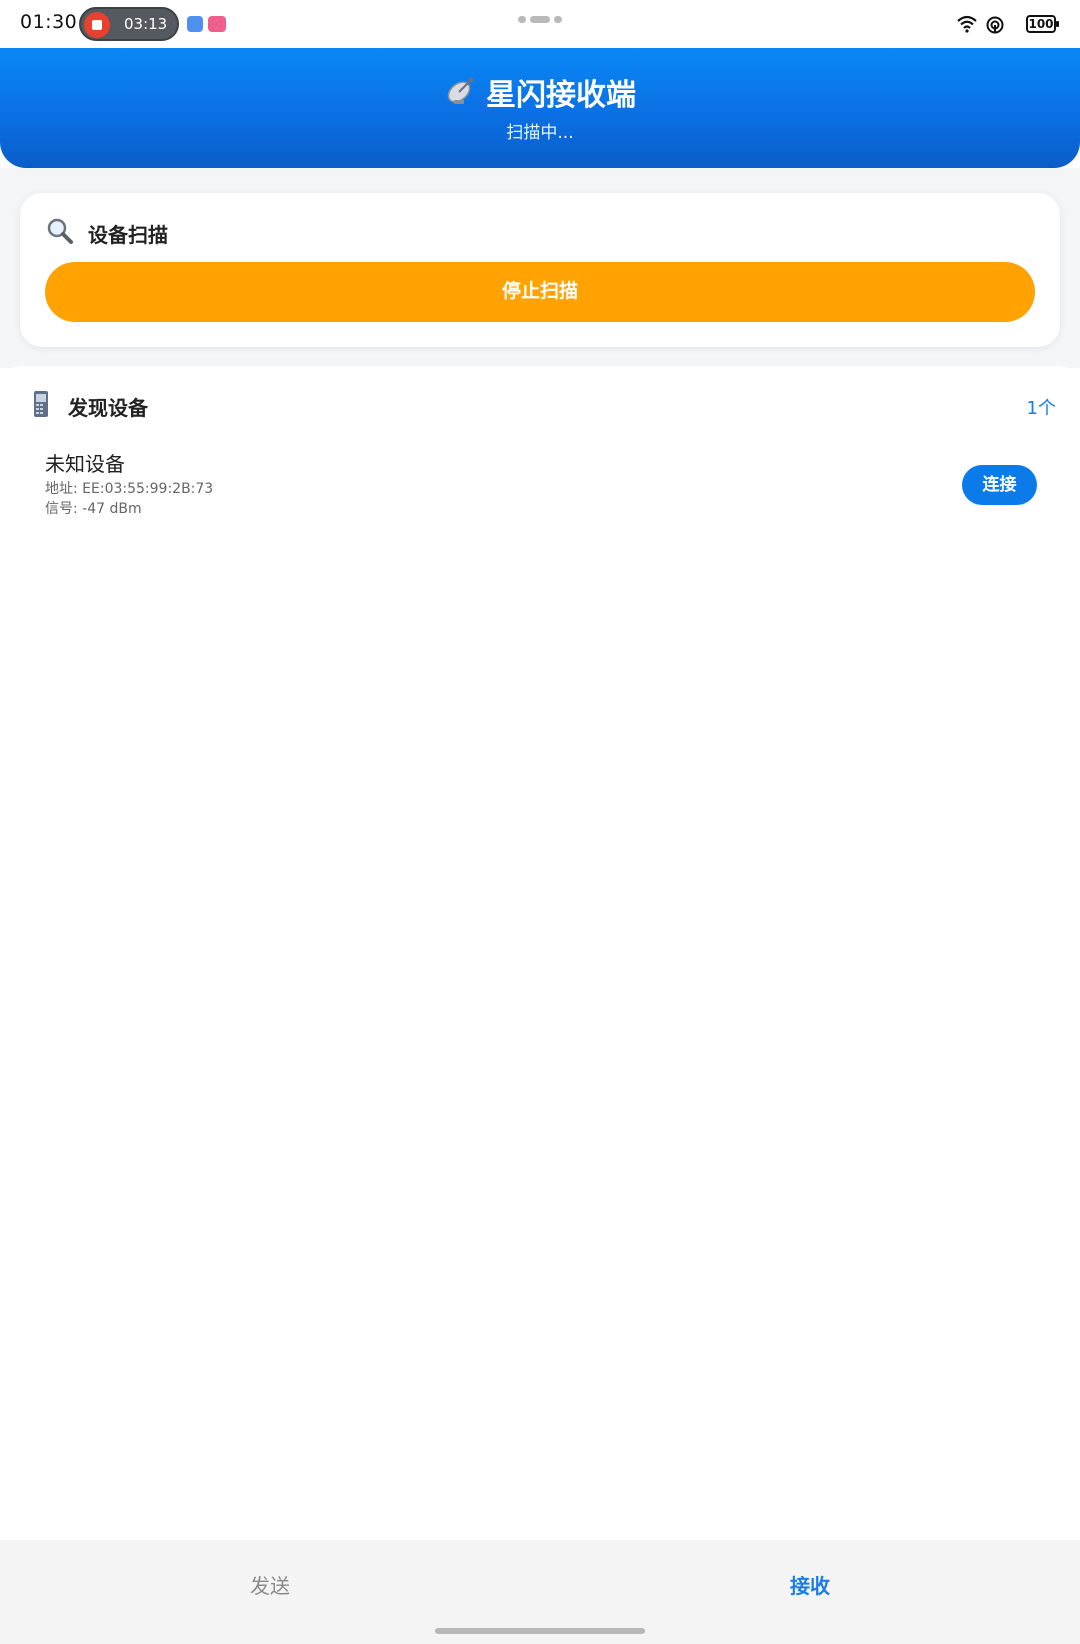 This screenshot has height=1644, width=1080. What do you see at coordinates (60, 231) in the screenshot?
I see `magnifier-icon` at bounding box center [60, 231].